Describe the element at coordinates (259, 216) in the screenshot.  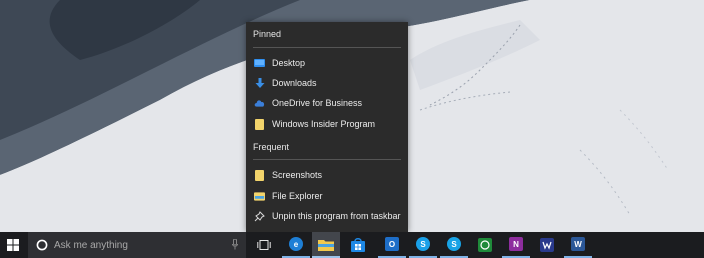
I see `unpin-icon` at that location.